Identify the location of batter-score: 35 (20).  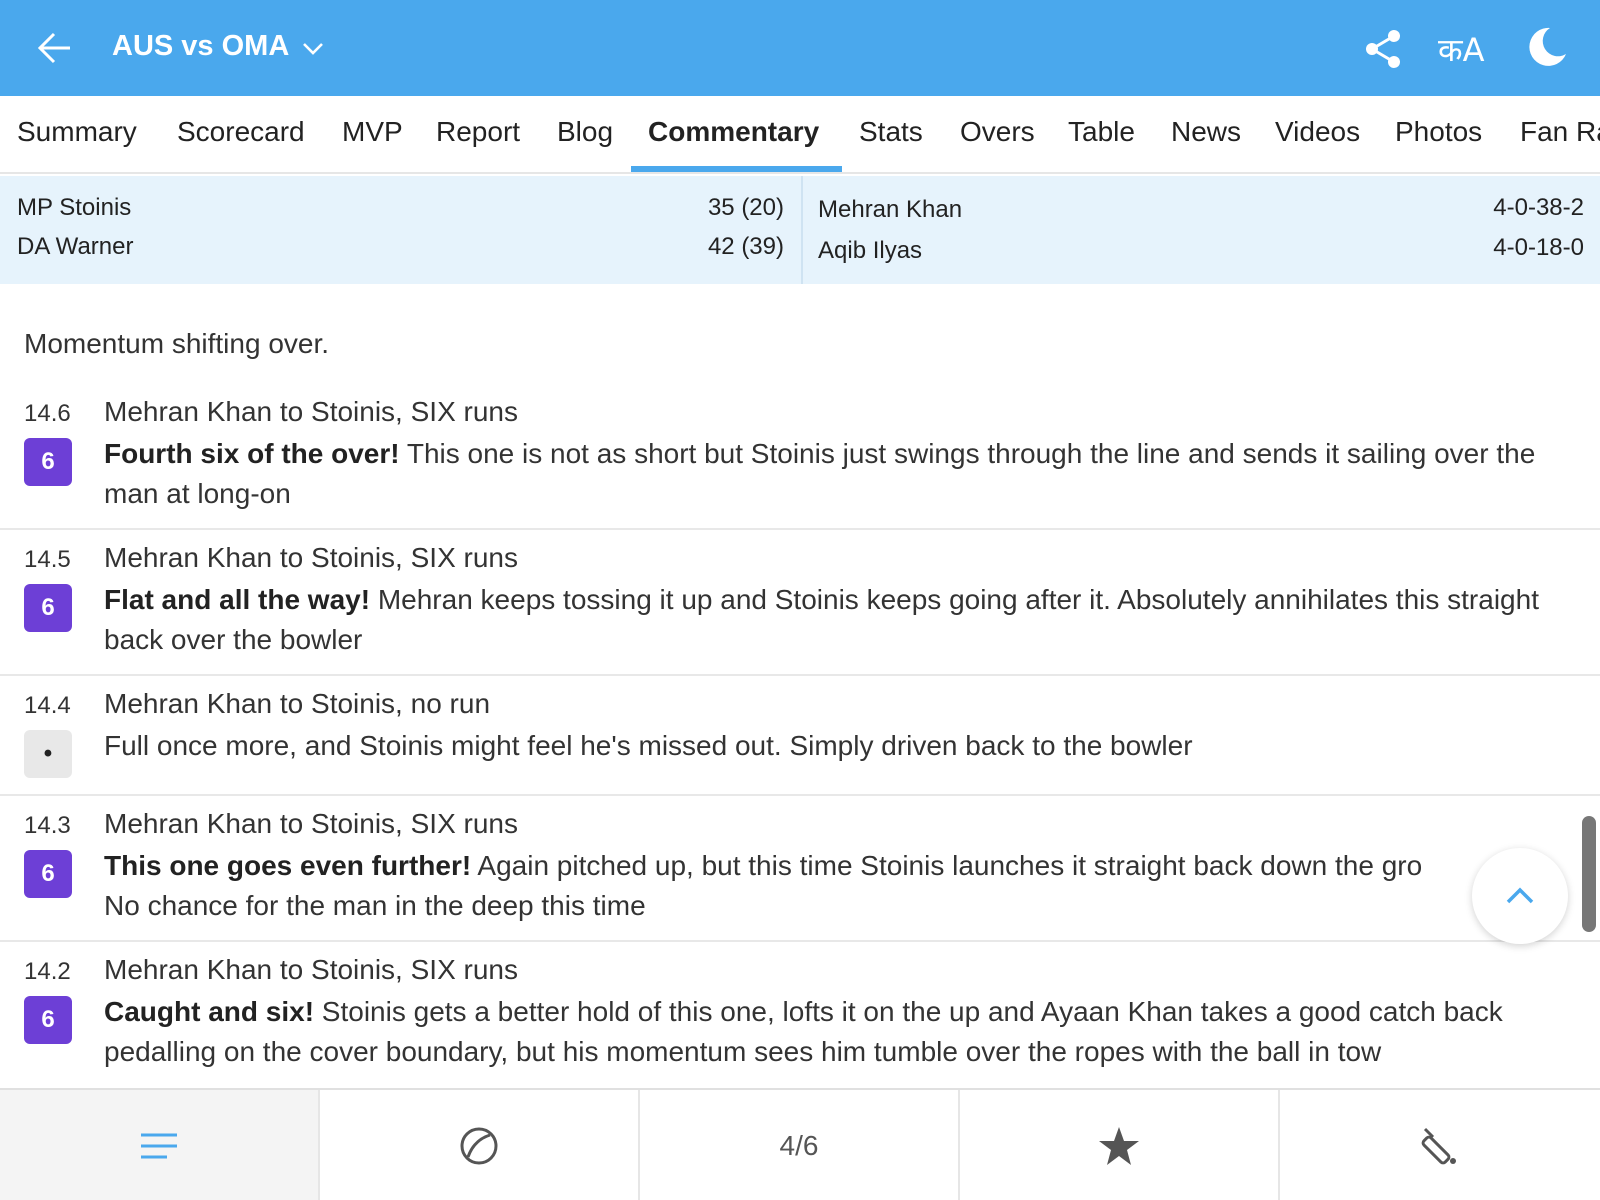
(745, 207).